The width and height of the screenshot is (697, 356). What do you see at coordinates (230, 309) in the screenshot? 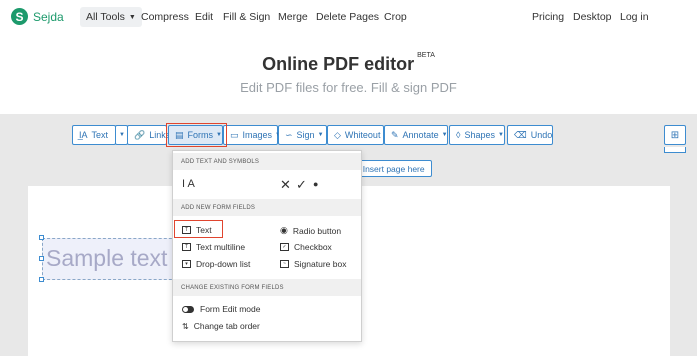
I see `form-edit-mode-label: Form Edit mode` at bounding box center [230, 309].